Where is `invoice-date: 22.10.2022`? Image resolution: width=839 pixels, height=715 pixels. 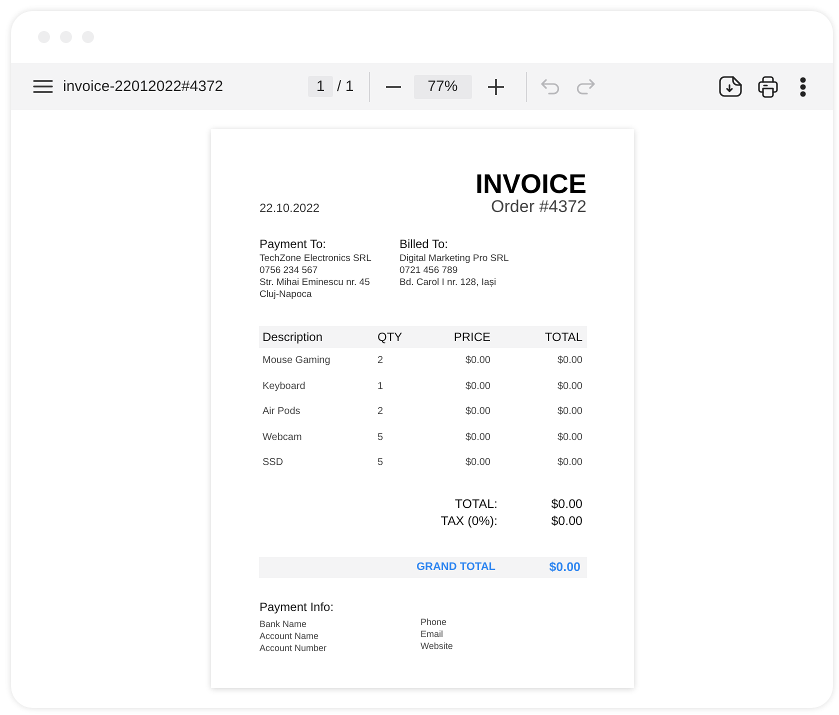
invoice-date: 22.10.2022 is located at coordinates (290, 208).